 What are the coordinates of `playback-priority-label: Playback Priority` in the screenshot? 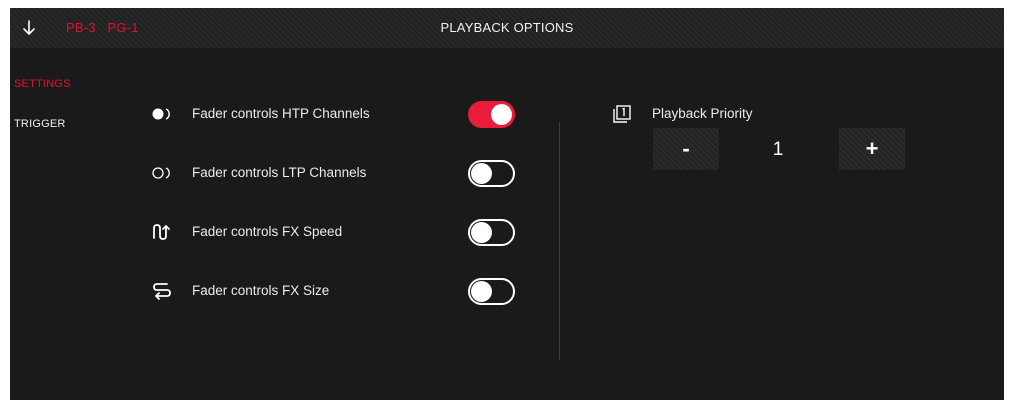 It's located at (702, 113).